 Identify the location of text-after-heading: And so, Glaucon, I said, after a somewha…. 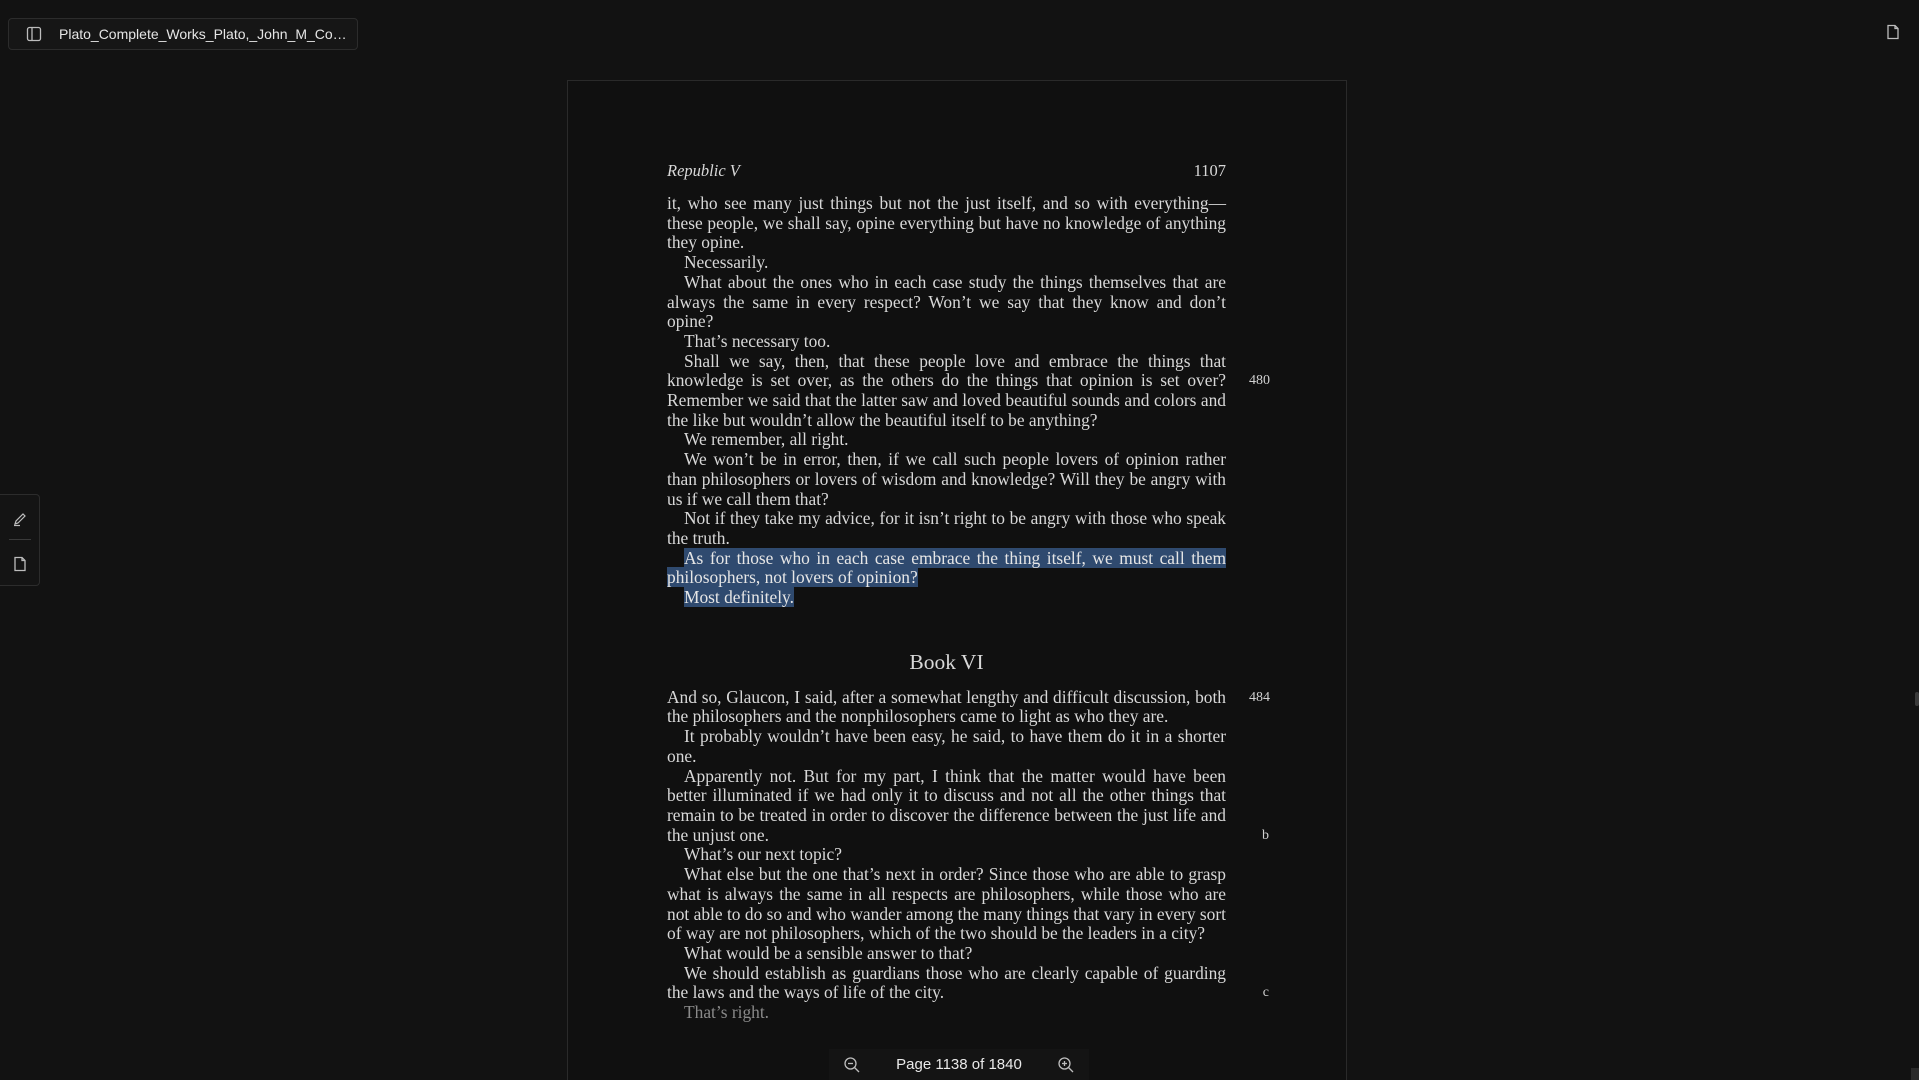
(968, 854).